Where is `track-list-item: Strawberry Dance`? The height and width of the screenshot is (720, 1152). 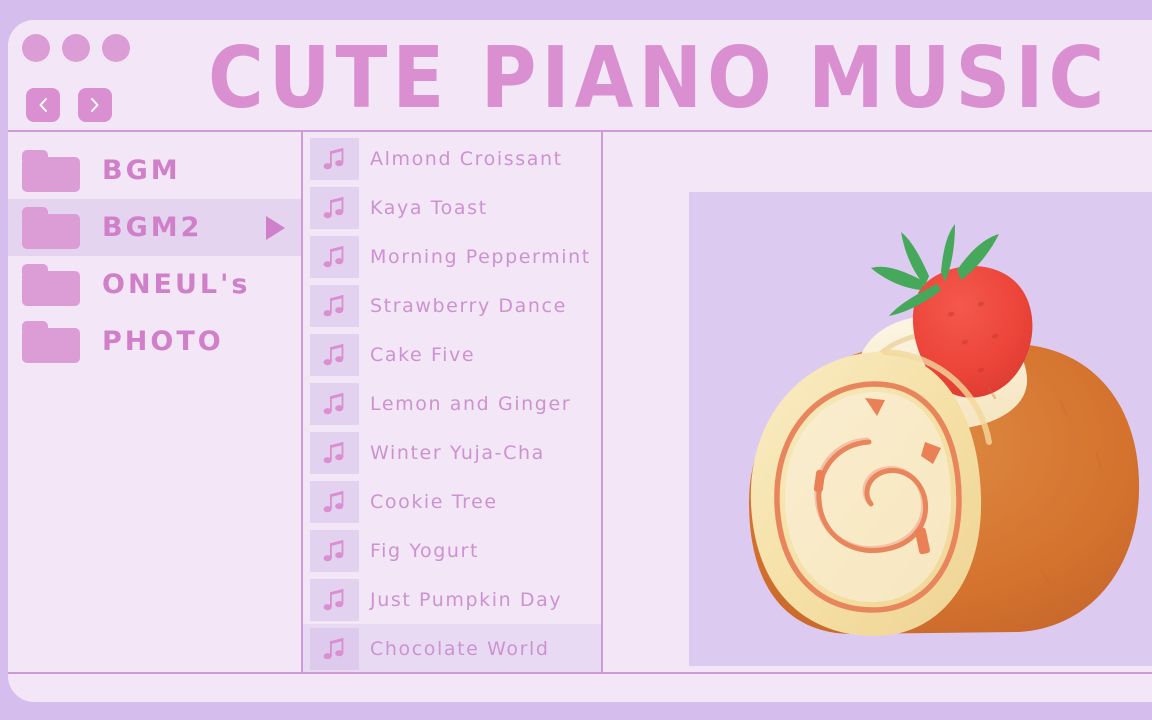 track-list-item: Strawberry Dance is located at coordinates (452, 305).